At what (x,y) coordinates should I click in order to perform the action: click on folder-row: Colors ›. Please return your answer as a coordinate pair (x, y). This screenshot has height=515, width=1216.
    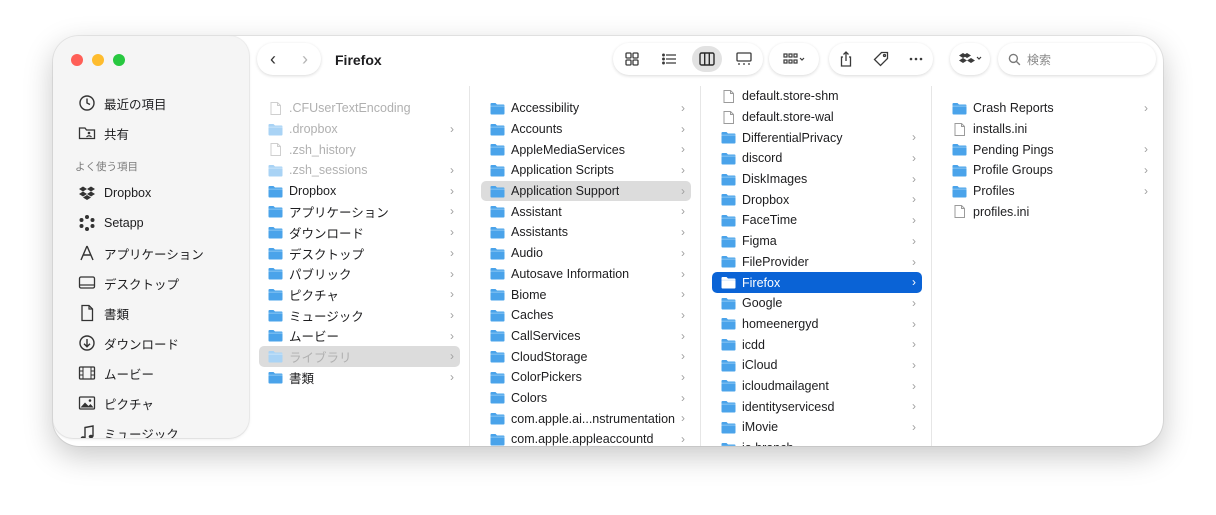
    Looking at the image, I should click on (586, 398).